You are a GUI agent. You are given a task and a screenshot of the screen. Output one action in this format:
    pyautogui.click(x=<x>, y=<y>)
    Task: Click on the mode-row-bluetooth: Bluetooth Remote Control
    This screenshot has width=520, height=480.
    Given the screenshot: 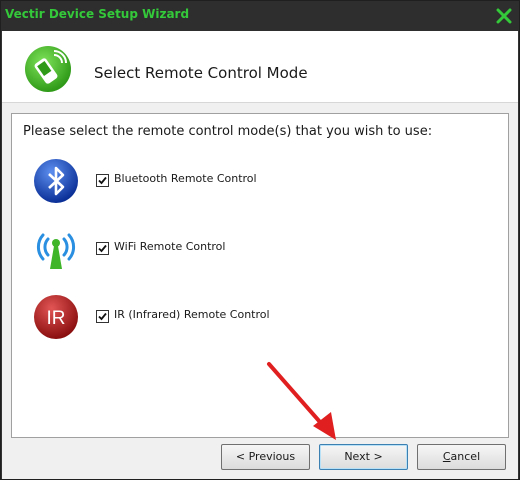 What is the action you would take?
    pyautogui.click(x=182, y=181)
    